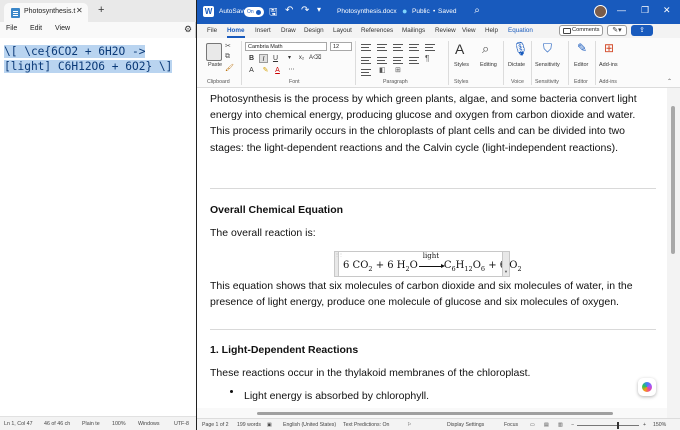 This screenshot has height=430, width=680. What do you see at coordinates (445, 30) in the screenshot?
I see `tab-review: Review` at bounding box center [445, 30].